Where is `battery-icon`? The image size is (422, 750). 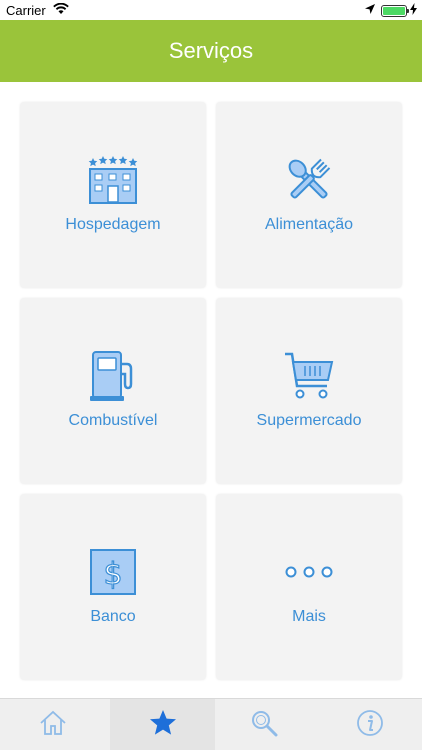 battery-icon is located at coordinates (394, 11).